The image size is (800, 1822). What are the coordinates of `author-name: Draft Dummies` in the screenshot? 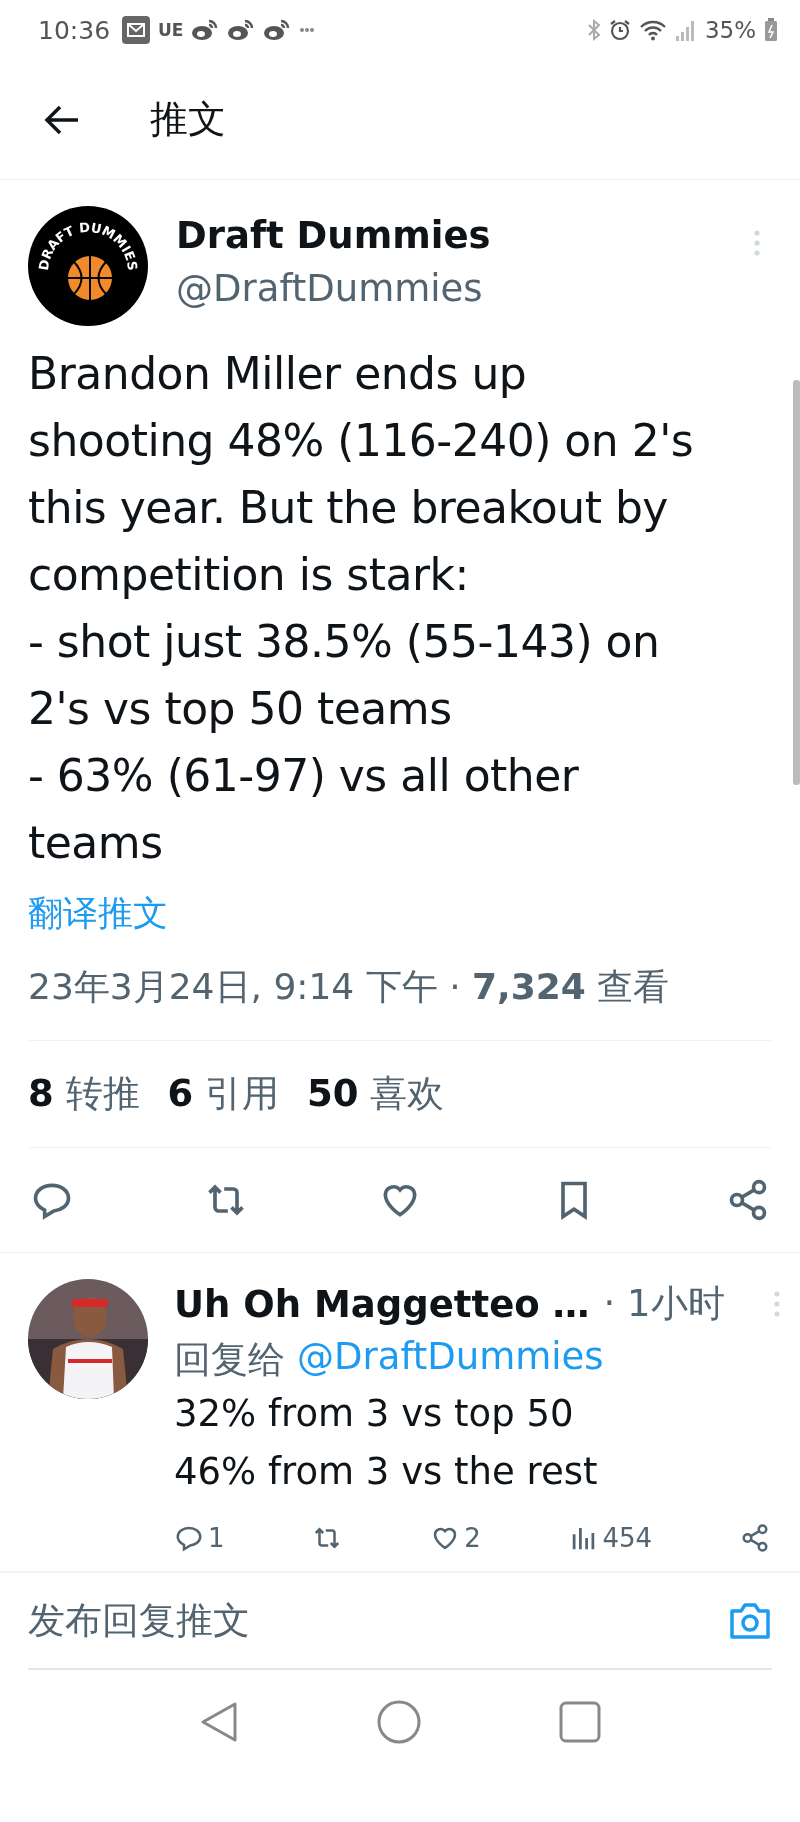 It's located at (333, 235).